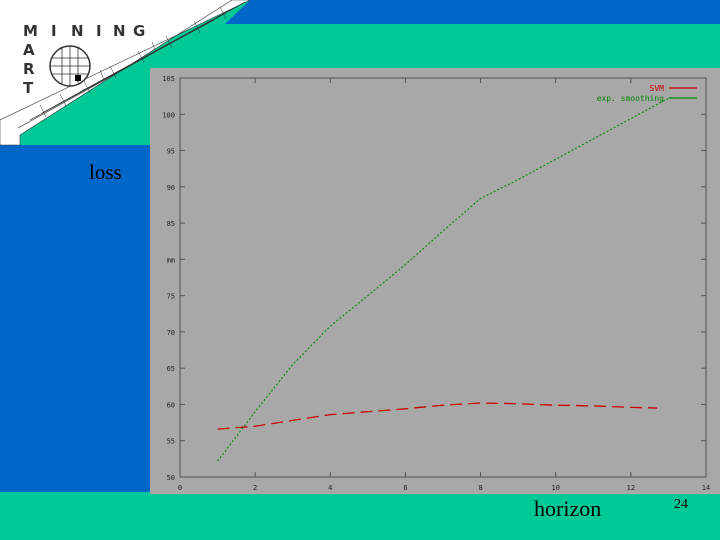 The height and width of the screenshot is (540, 720). I want to click on logo-letter-n: N, so click(77, 31).